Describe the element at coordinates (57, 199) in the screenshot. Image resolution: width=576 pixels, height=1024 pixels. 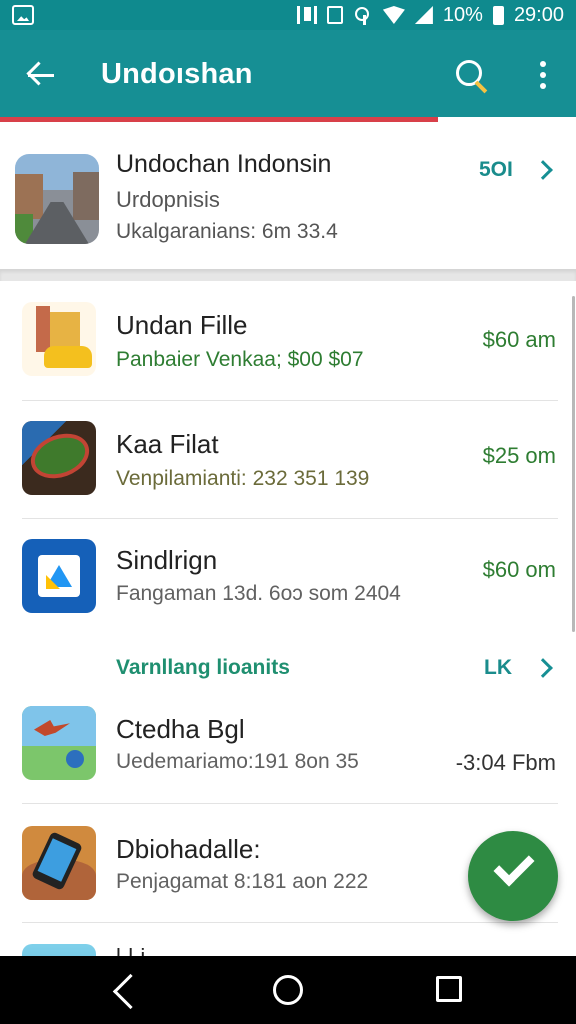
I see `street-thumbnail` at that location.